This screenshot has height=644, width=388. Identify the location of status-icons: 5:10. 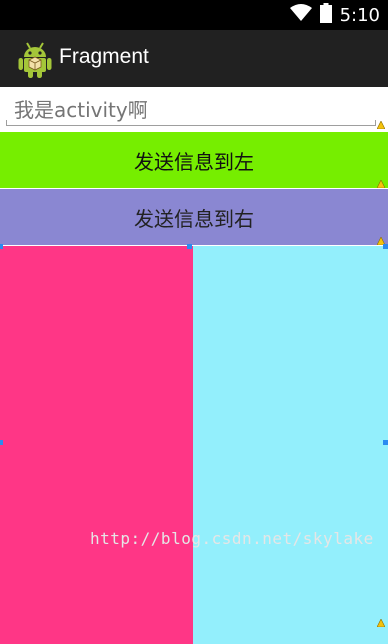
(334, 15).